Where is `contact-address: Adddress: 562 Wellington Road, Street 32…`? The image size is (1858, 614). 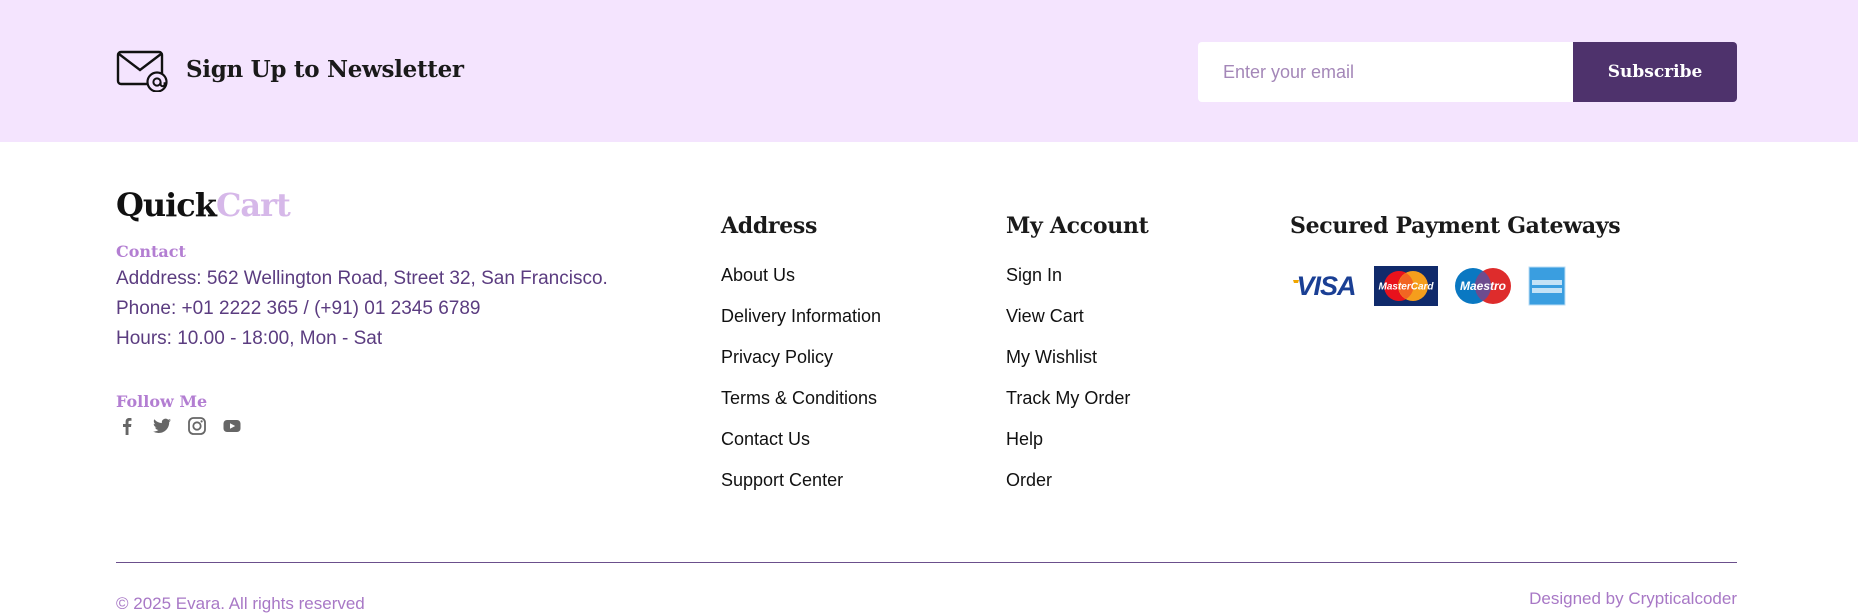 contact-address: Adddress: 562 Wellington Road, Street 32… is located at coordinates (362, 278).